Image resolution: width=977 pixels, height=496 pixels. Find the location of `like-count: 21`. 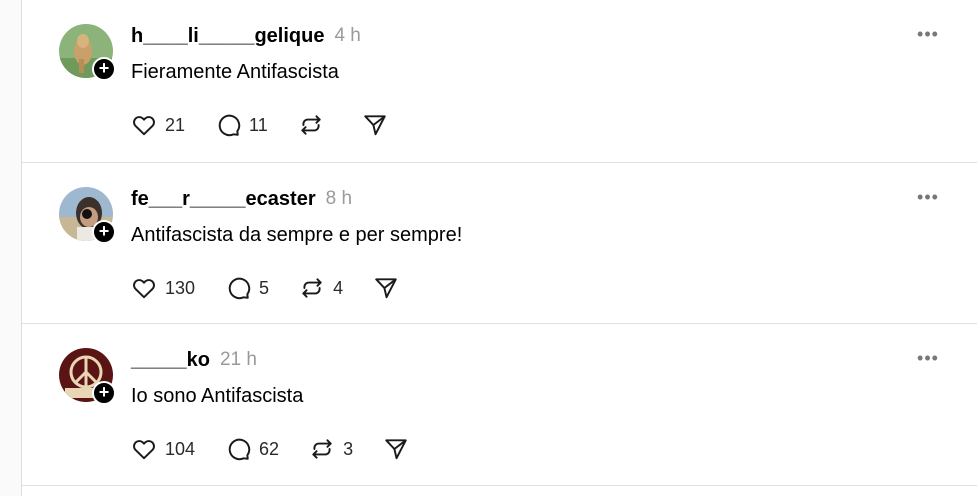

like-count: 21 is located at coordinates (175, 124).